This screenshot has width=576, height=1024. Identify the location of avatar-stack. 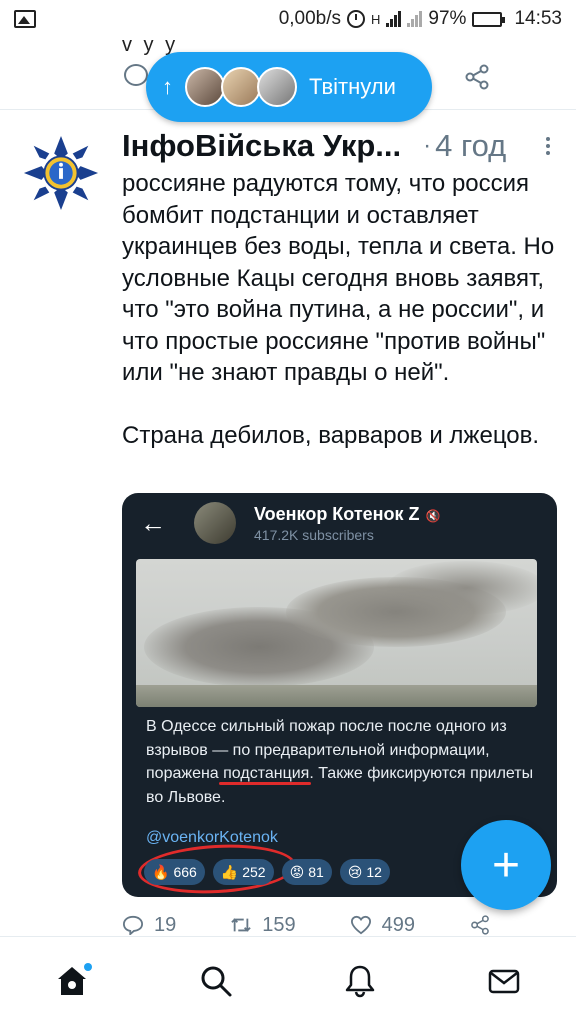
(241, 87).